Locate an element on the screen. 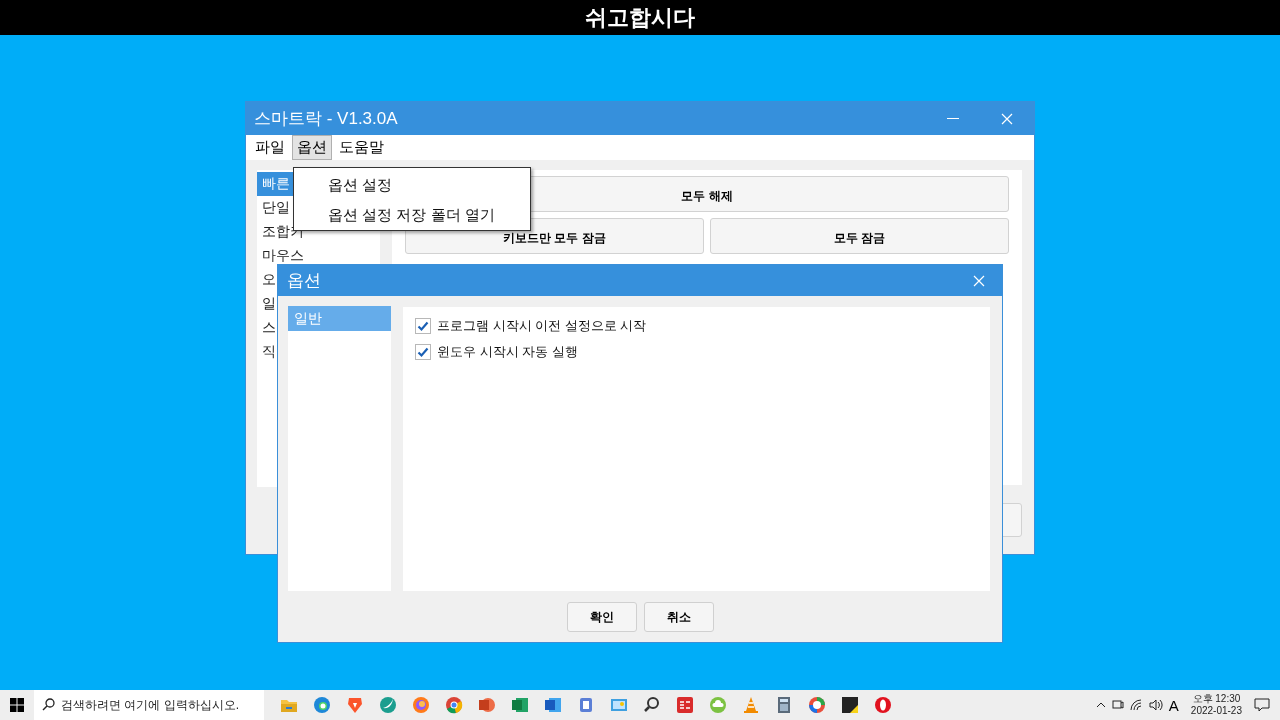 Image resolution: width=1280 pixels, height=720 pixels. banner-title: 쉬고합시다 is located at coordinates (640, 17).